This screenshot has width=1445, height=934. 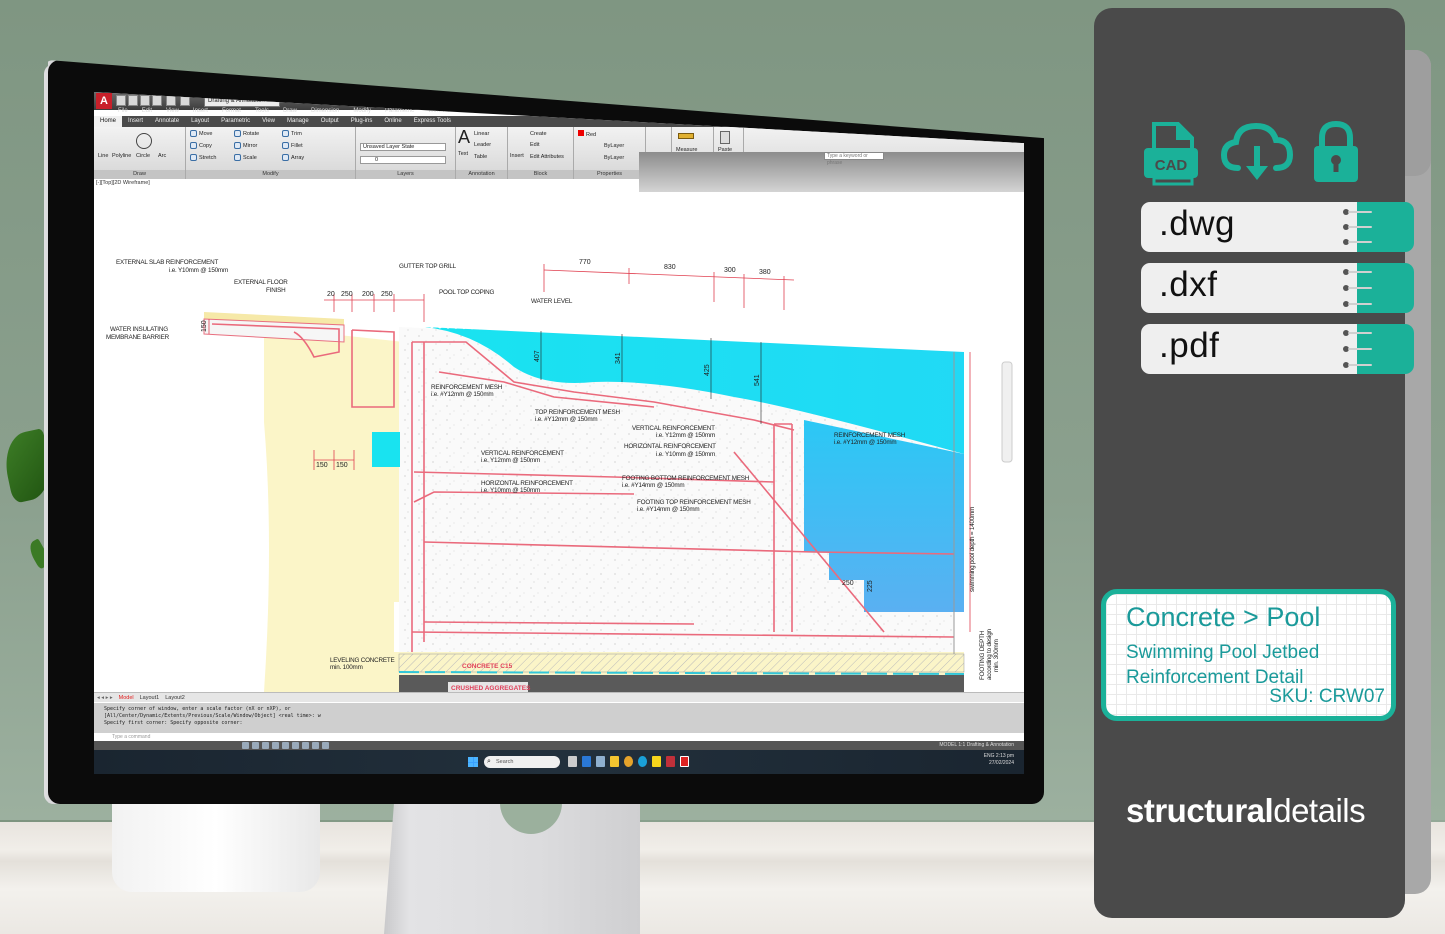 What do you see at coordinates (403, 160) in the screenshot?
I see `layer-select: 0` at bounding box center [403, 160].